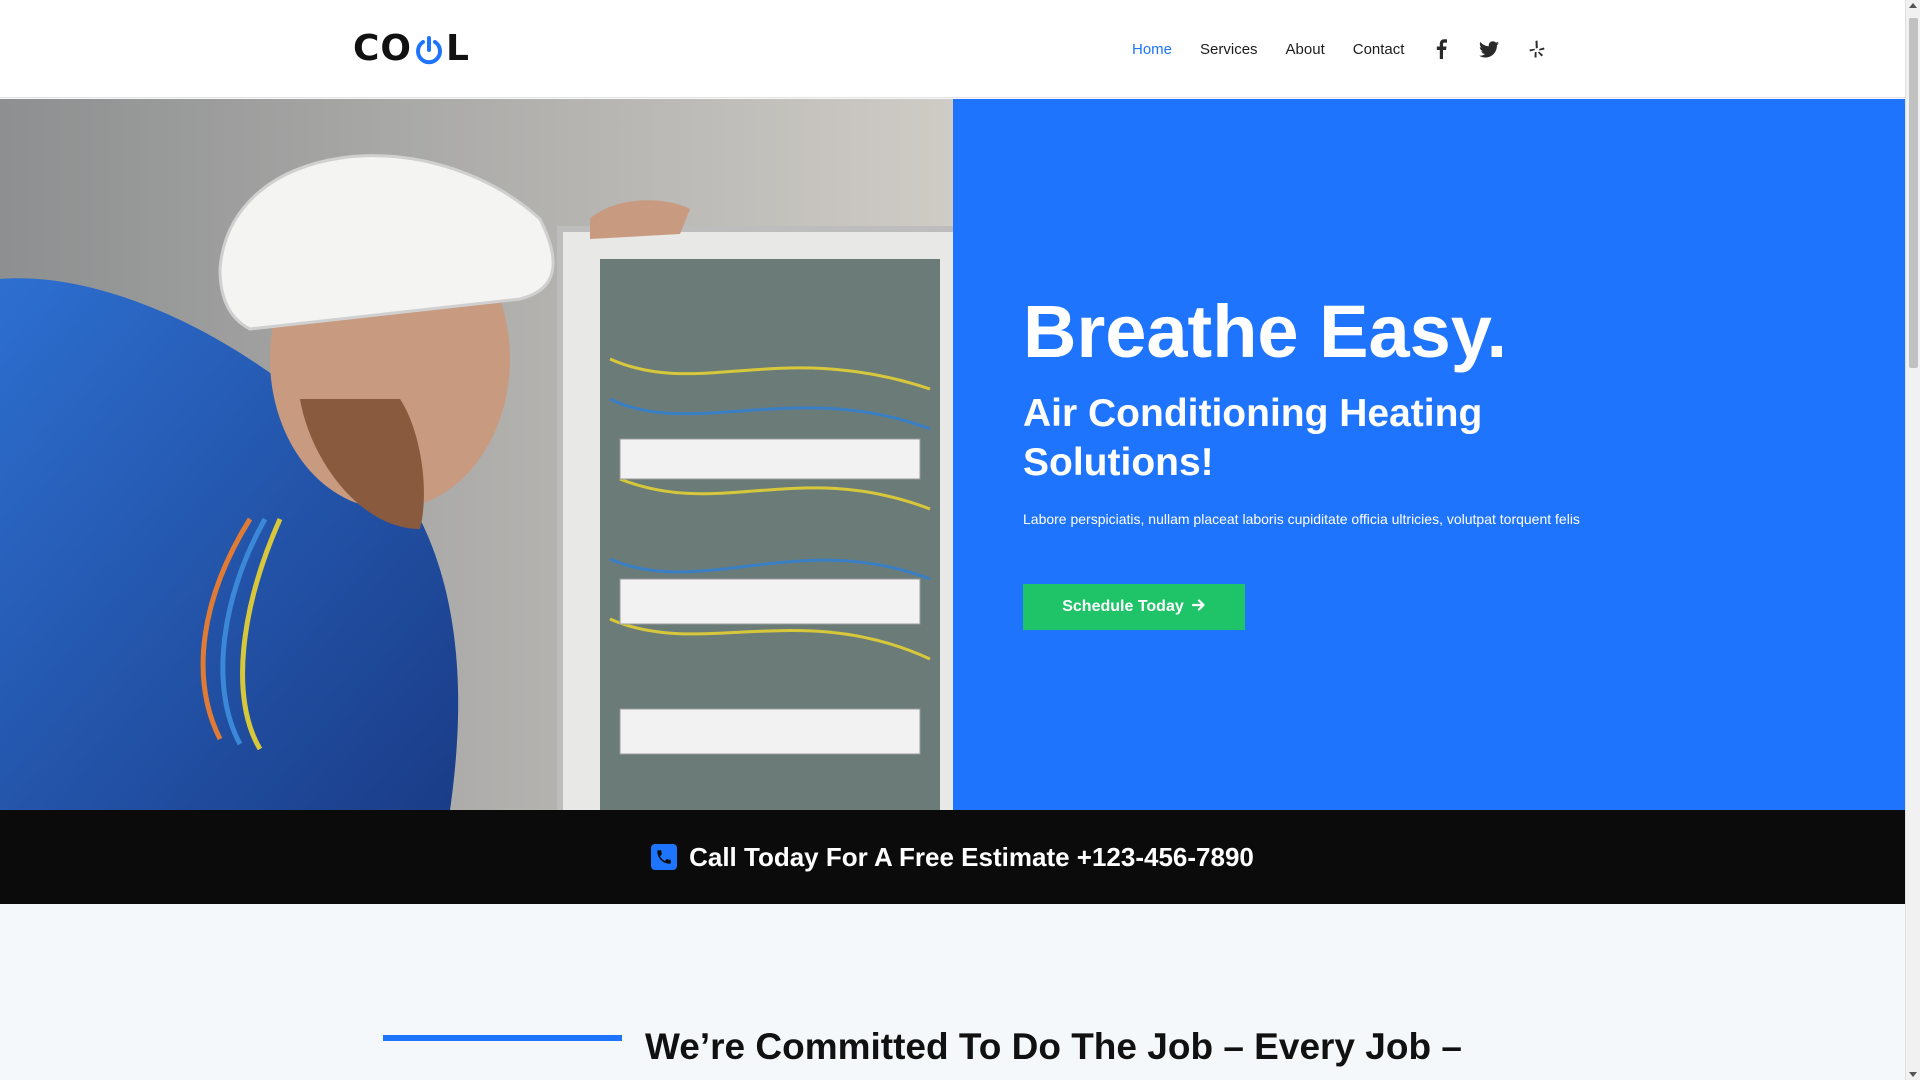 The height and width of the screenshot is (1080, 1920). Describe the element at coordinates (458, 48) in the screenshot. I see `logo-text-right: L` at that location.